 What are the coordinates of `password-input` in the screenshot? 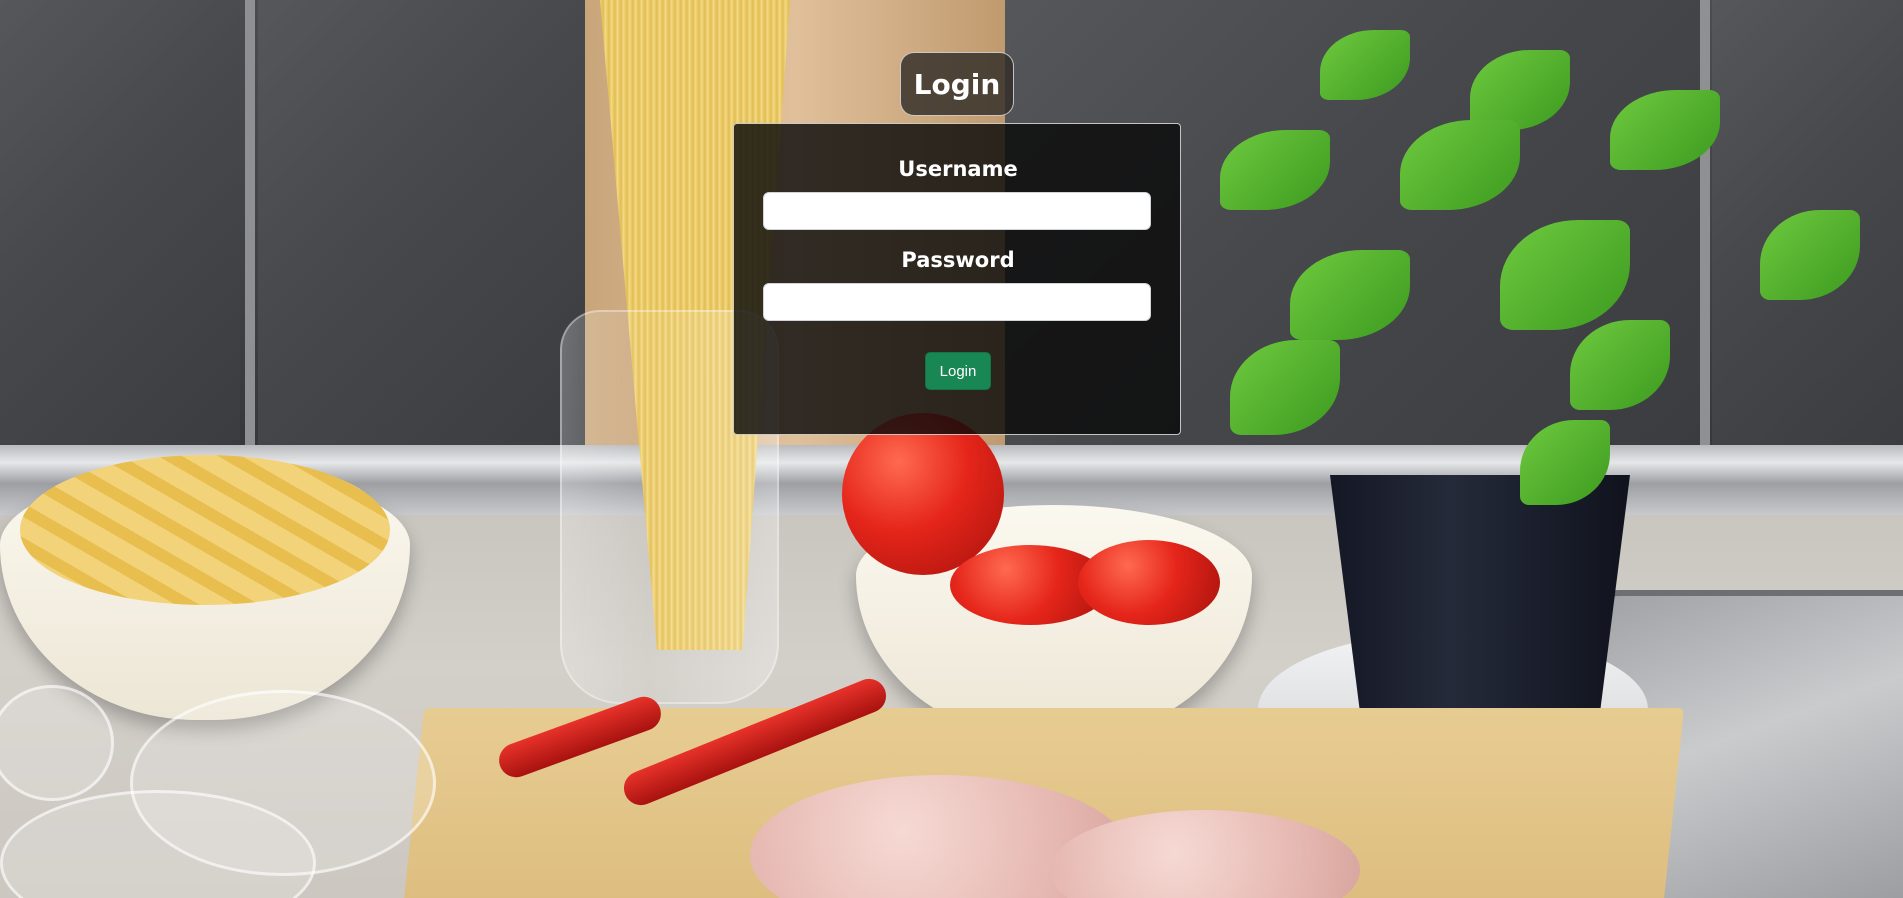 It's located at (957, 302).